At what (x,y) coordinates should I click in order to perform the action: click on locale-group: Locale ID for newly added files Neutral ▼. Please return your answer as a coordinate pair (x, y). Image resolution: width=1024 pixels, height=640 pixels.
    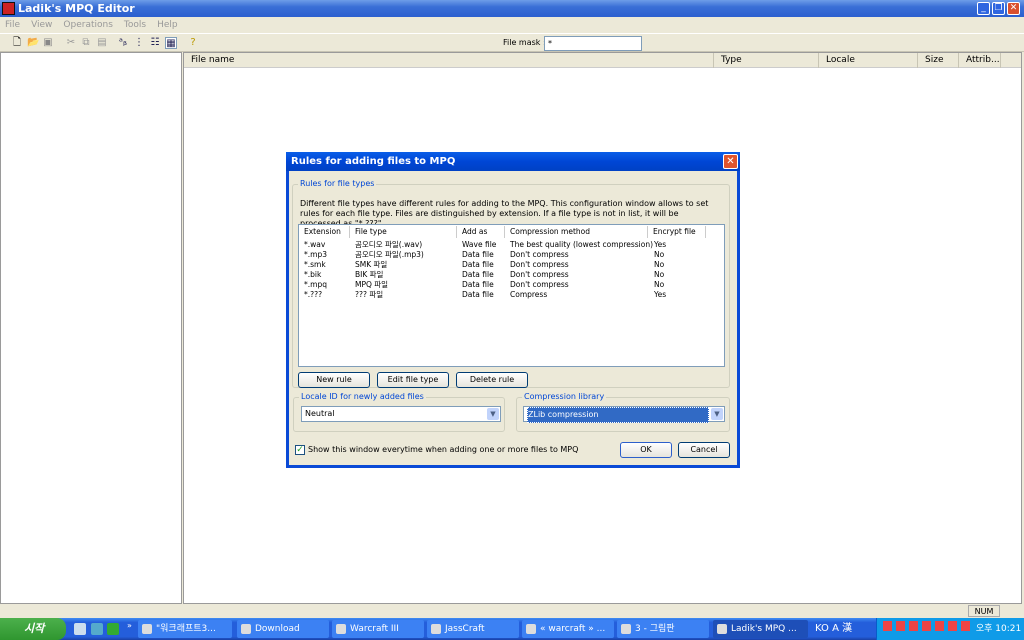
    Looking at the image, I should click on (399, 412).